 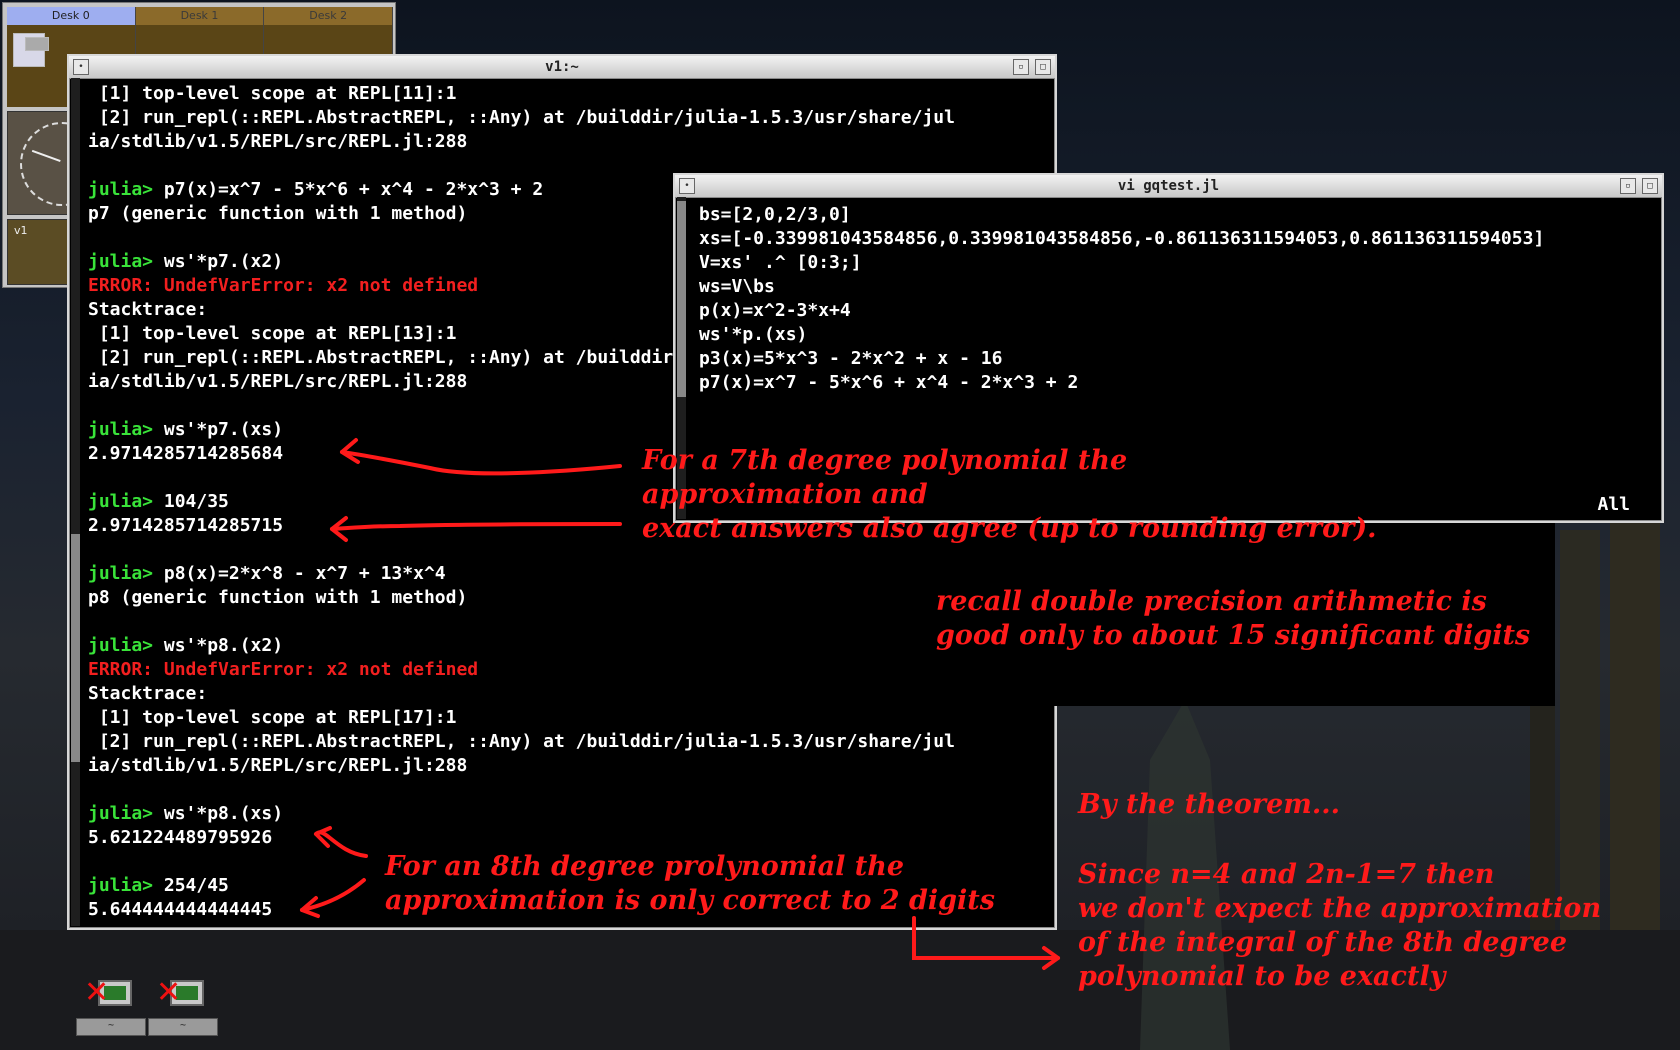 What do you see at coordinates (272, 717) in the screenshot?
I see `terminal-text: [1] top-level scope at REPL[17]:1` at bounding box center [272, 717].